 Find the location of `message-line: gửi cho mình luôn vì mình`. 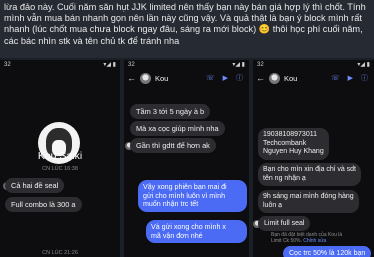

message-line: gửi cho mình luôn vì mình is located at coordinates (184, 195).